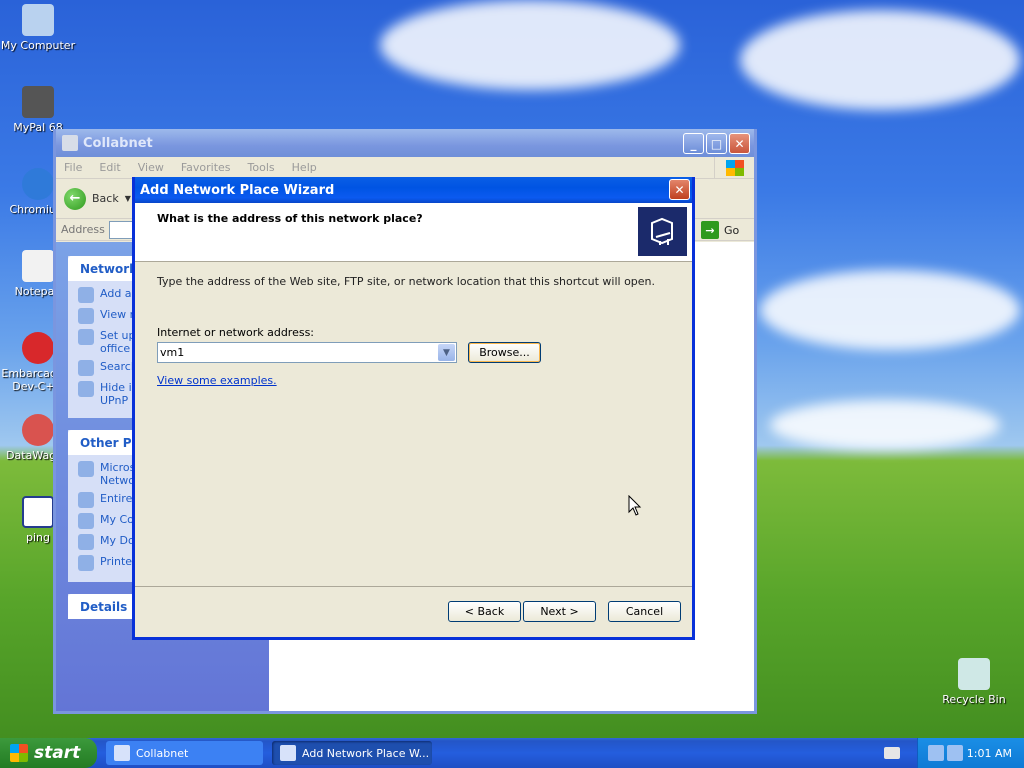  I want to click on go-button: → Go, so click(720, 230).